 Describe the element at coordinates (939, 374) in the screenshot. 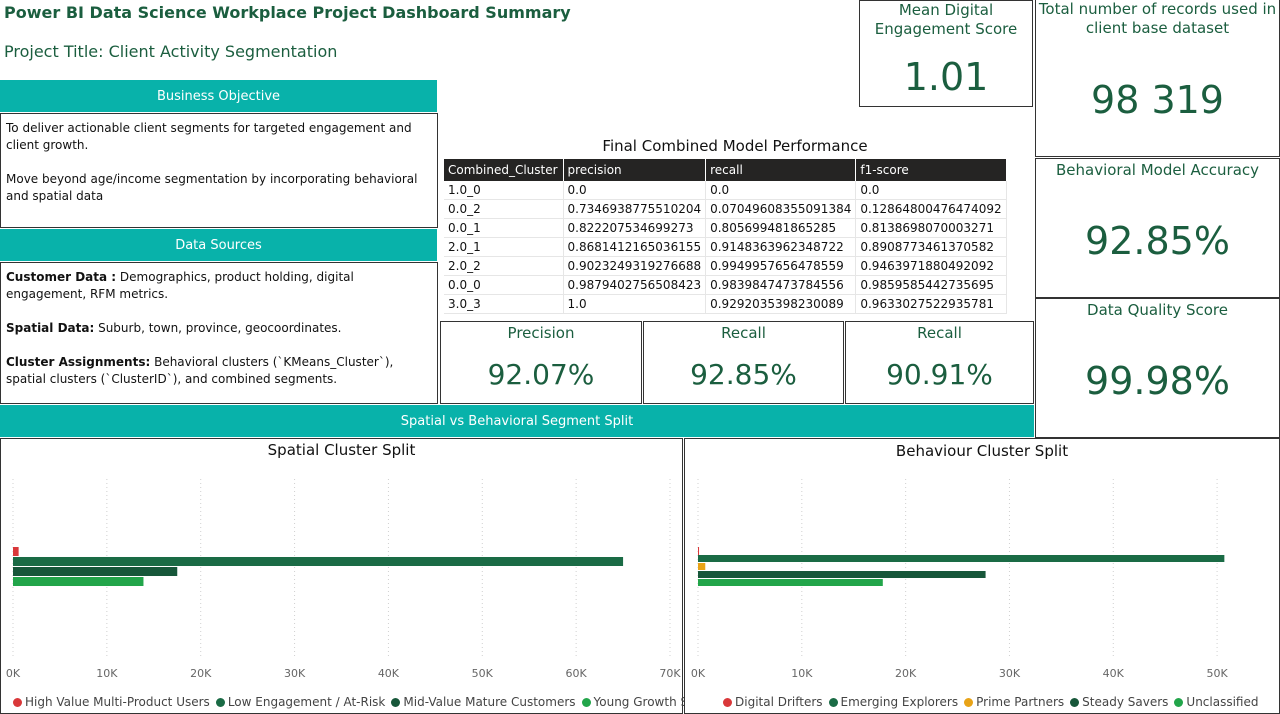

I see `recall-secondary-value: 90.91%` at that location.